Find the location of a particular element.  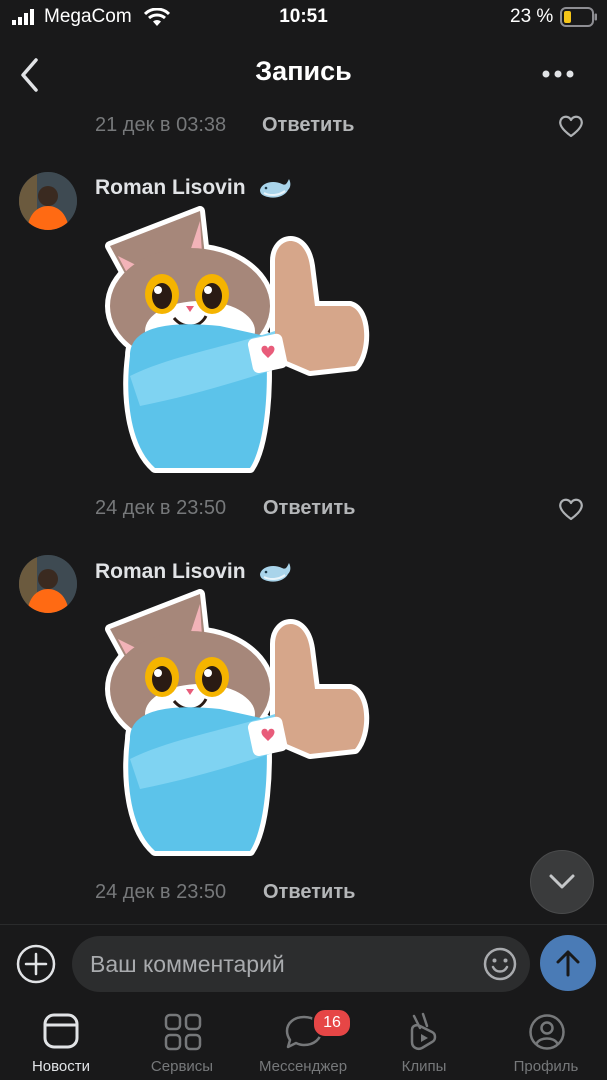

comment-input-box is located at coordinates (301, 964).